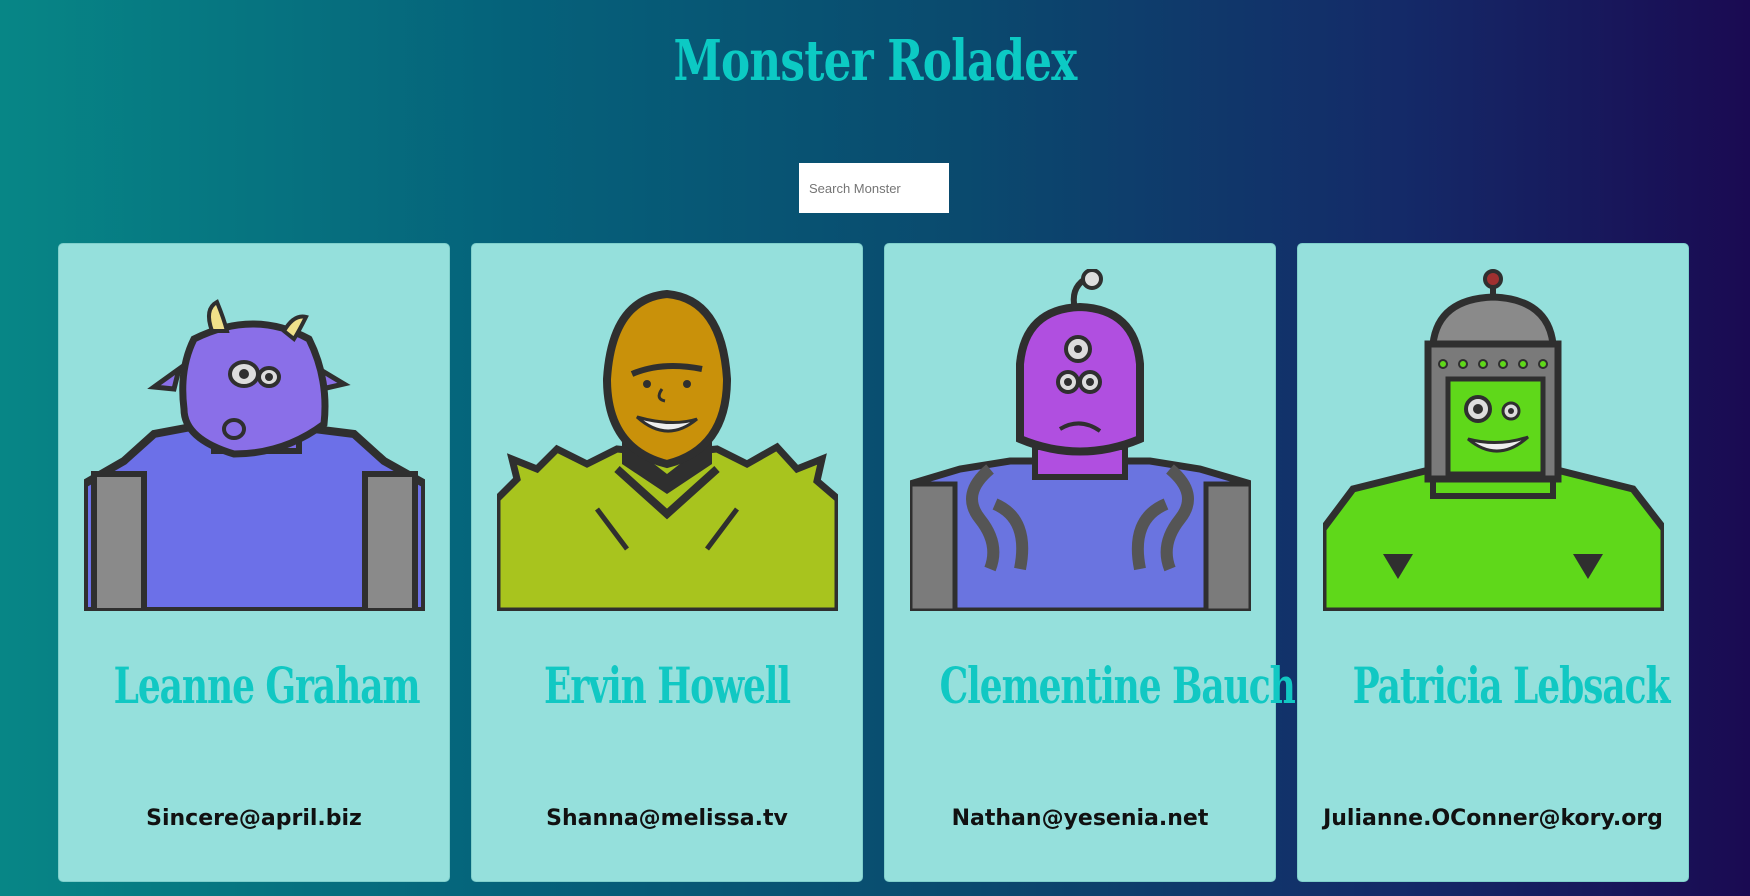 This screenshot has width=1750, height=896. Describe the element at coordinates (1511, 685) in the screenshot. I see `monster-name: Patricia Lebsack` at that location.